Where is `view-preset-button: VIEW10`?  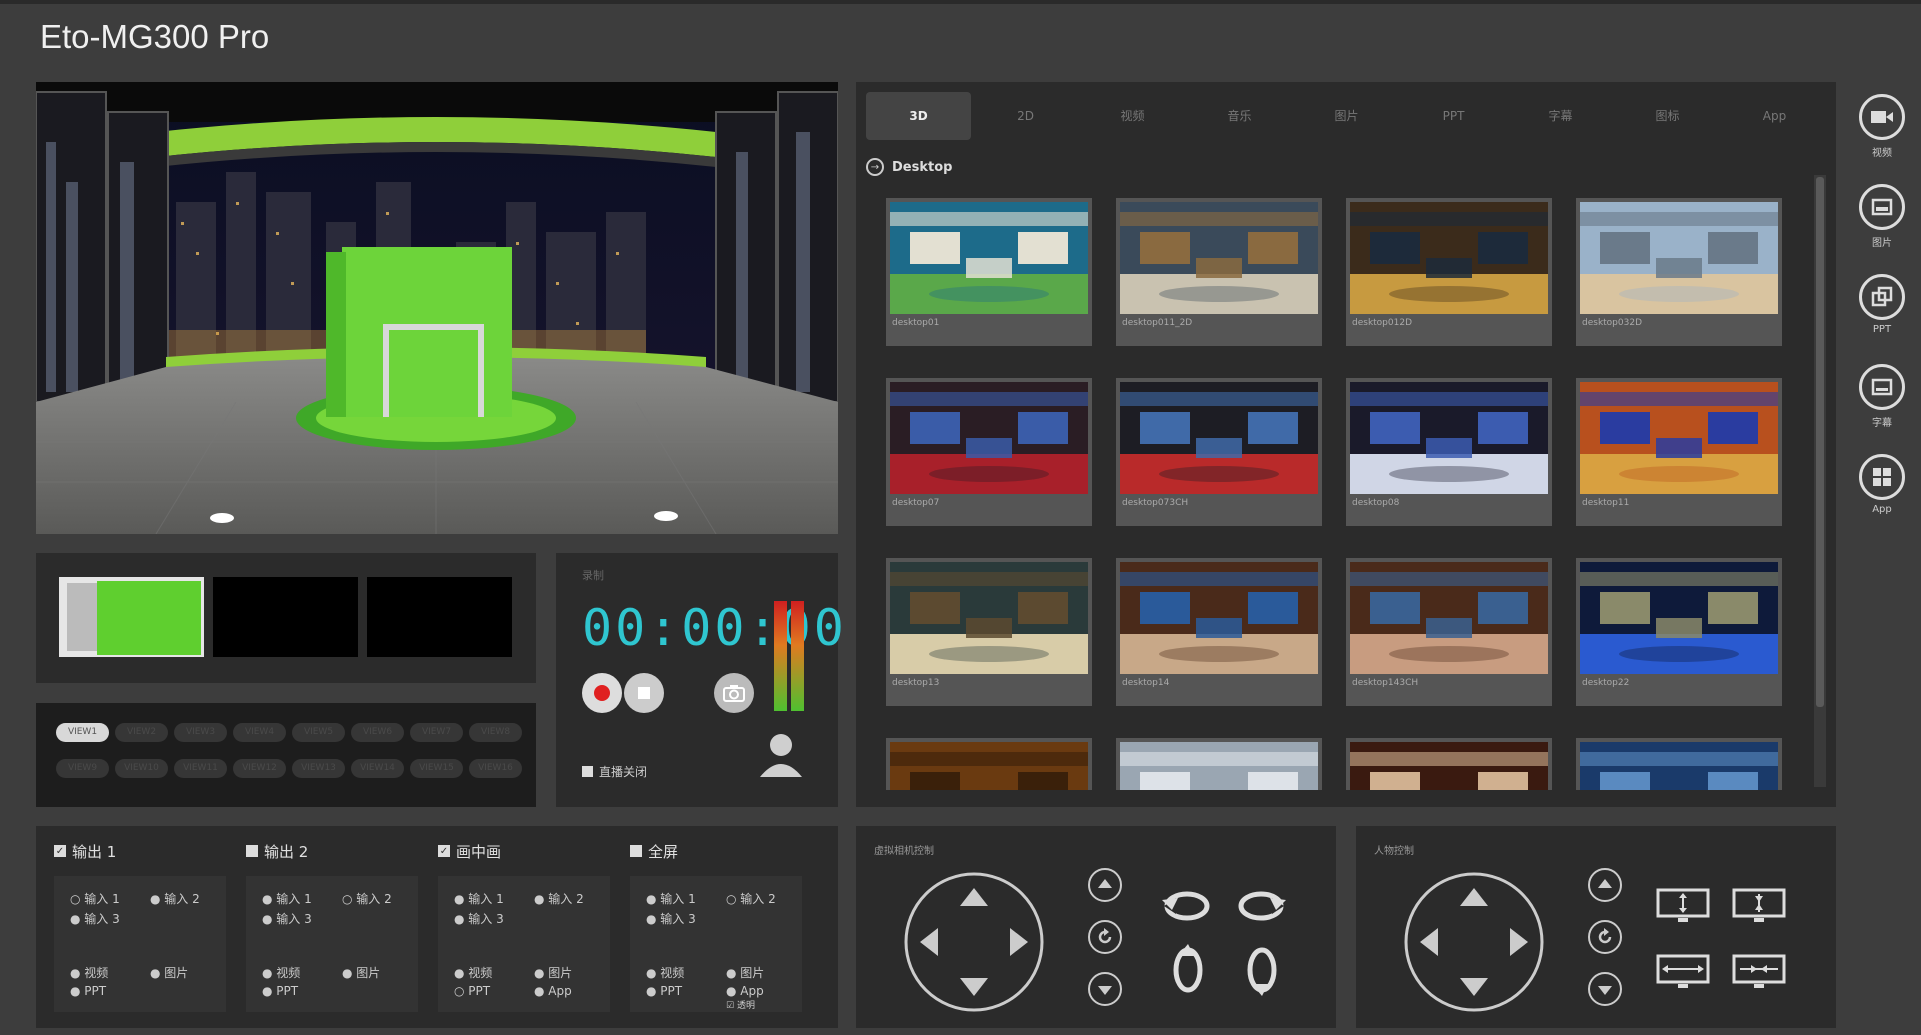
view-preset-button: VIEW10 is located at coordinates (141, 768).